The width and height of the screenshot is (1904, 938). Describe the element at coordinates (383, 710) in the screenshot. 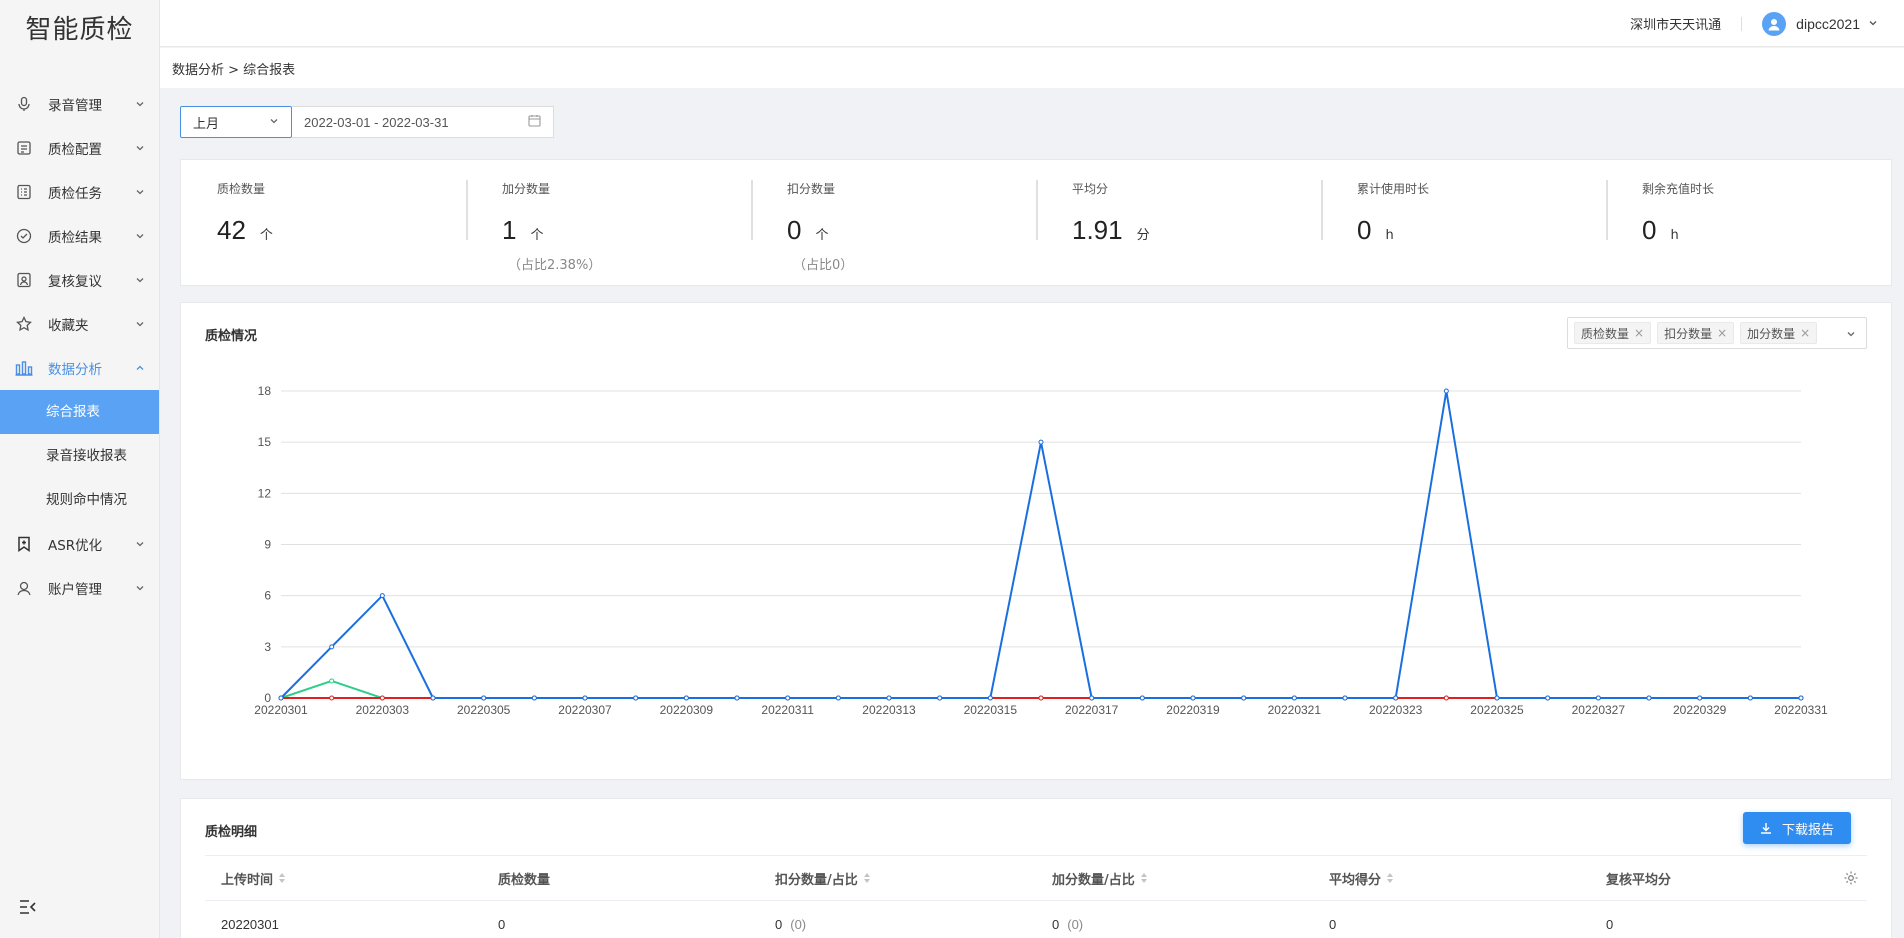

I see `x-tick-label: 20220303` at that location.